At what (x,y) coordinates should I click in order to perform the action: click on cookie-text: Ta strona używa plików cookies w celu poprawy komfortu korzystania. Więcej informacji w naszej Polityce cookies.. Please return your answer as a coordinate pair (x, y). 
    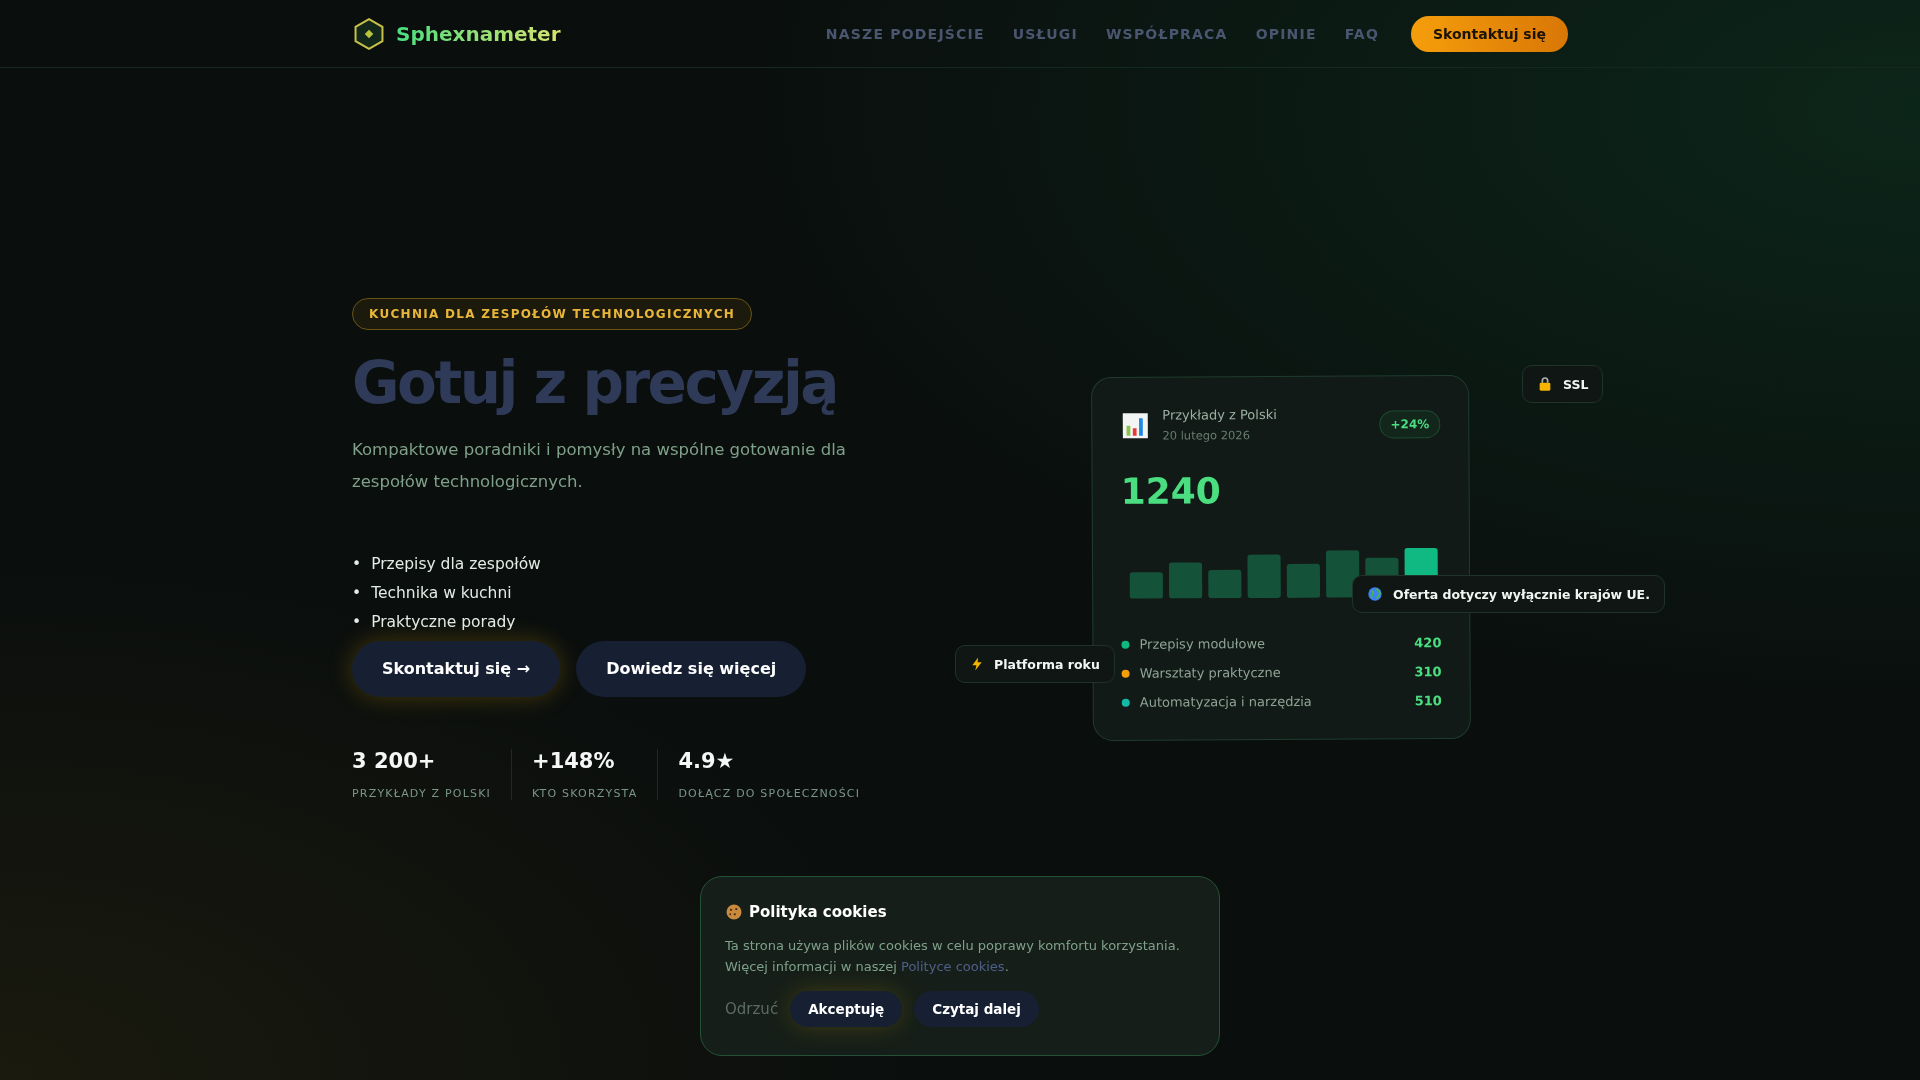
    Looking at the image, I should click on (953, 956).